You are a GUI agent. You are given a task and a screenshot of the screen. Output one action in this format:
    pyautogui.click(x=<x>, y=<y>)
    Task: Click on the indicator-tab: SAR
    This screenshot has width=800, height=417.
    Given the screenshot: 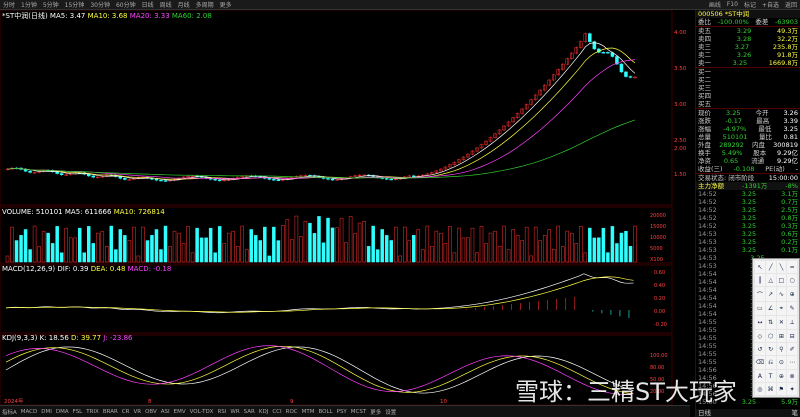 What is the action you would take?
    pyautogui.click(x=249, y=412)
    